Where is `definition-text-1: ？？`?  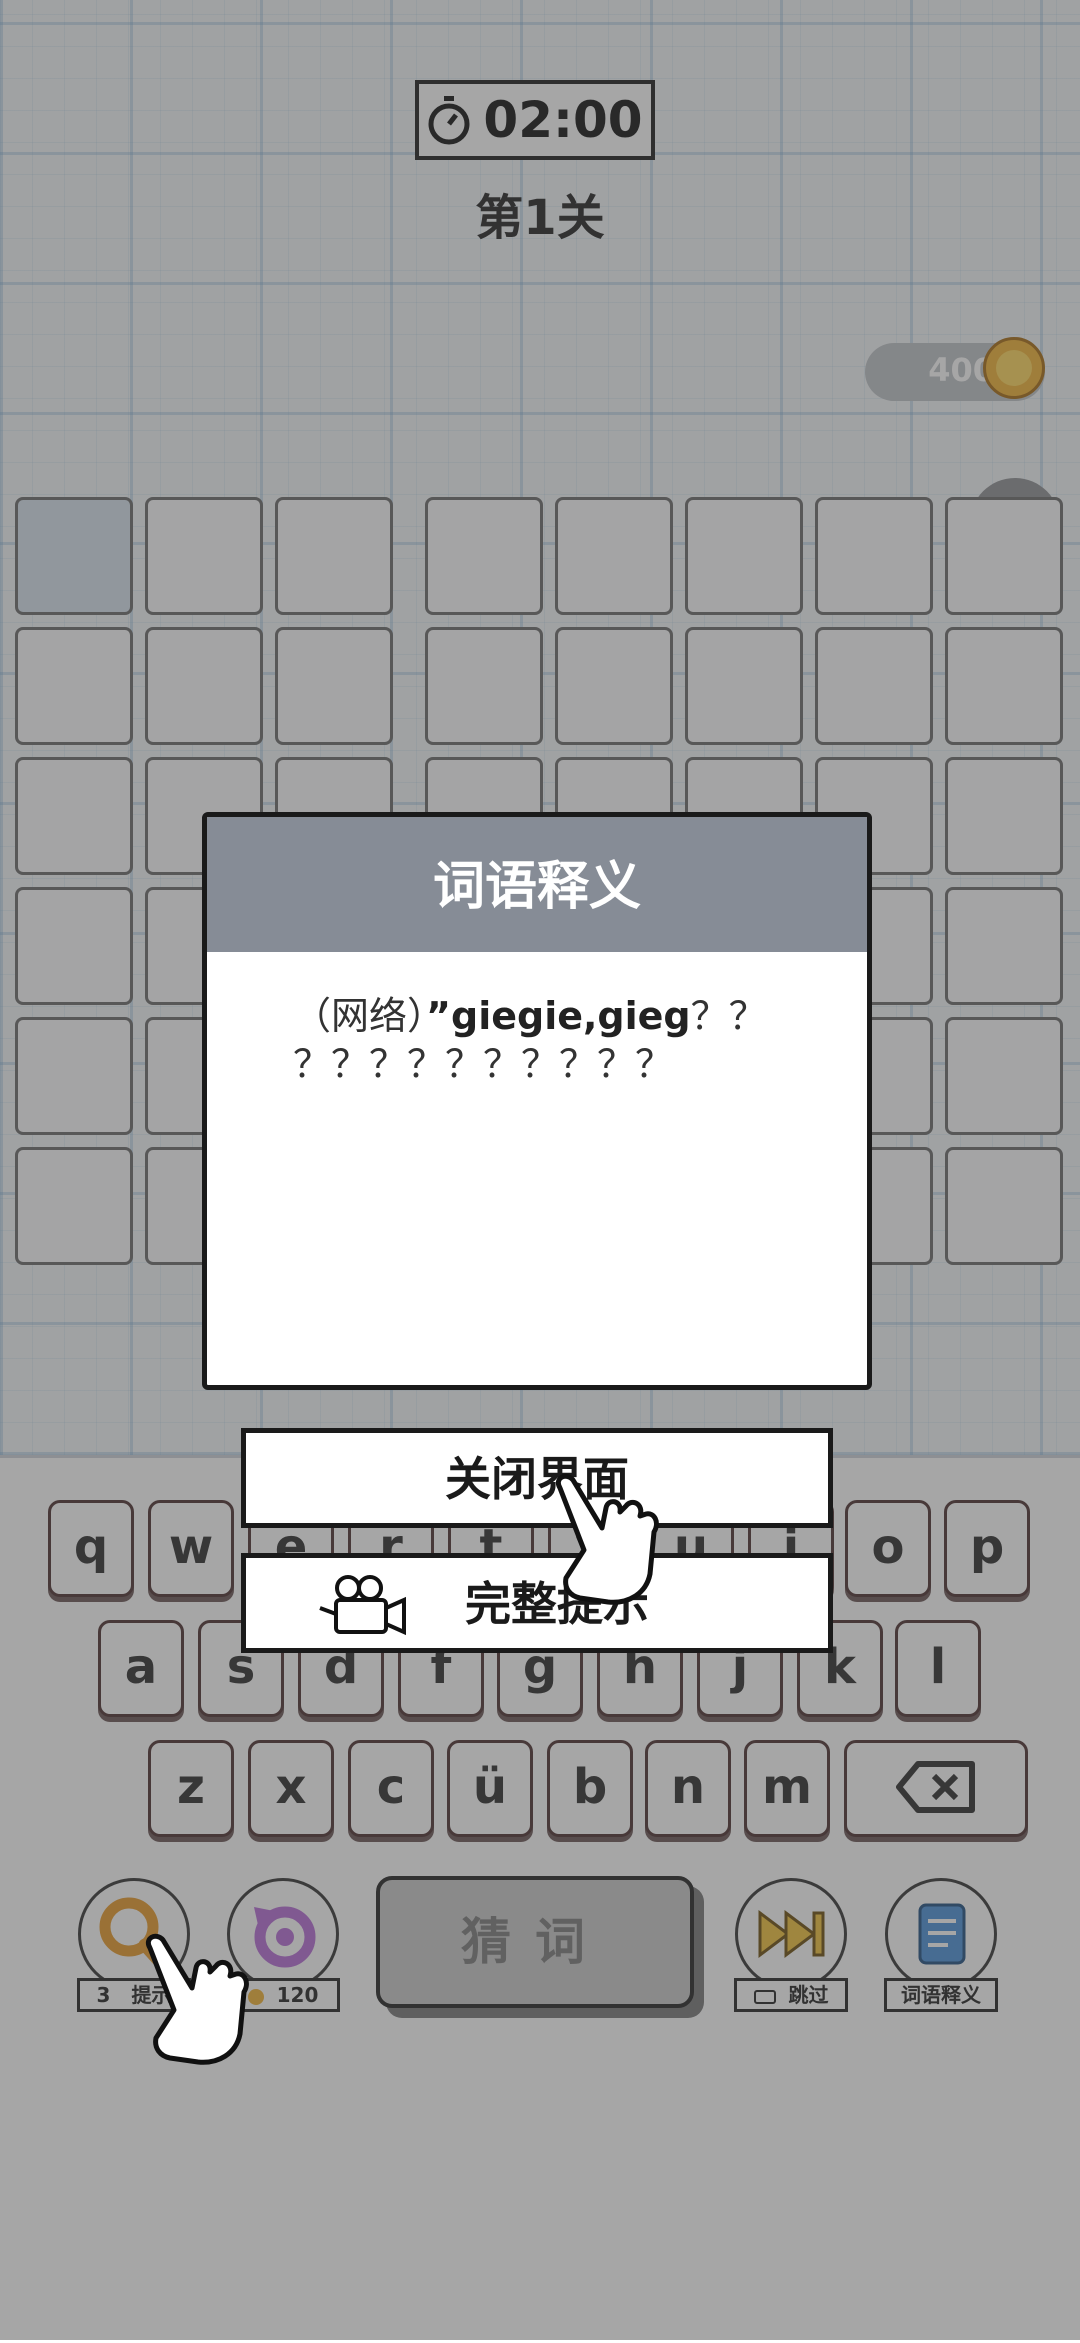 definition-text-1: ？？ is located at coordinates (728, 1016).